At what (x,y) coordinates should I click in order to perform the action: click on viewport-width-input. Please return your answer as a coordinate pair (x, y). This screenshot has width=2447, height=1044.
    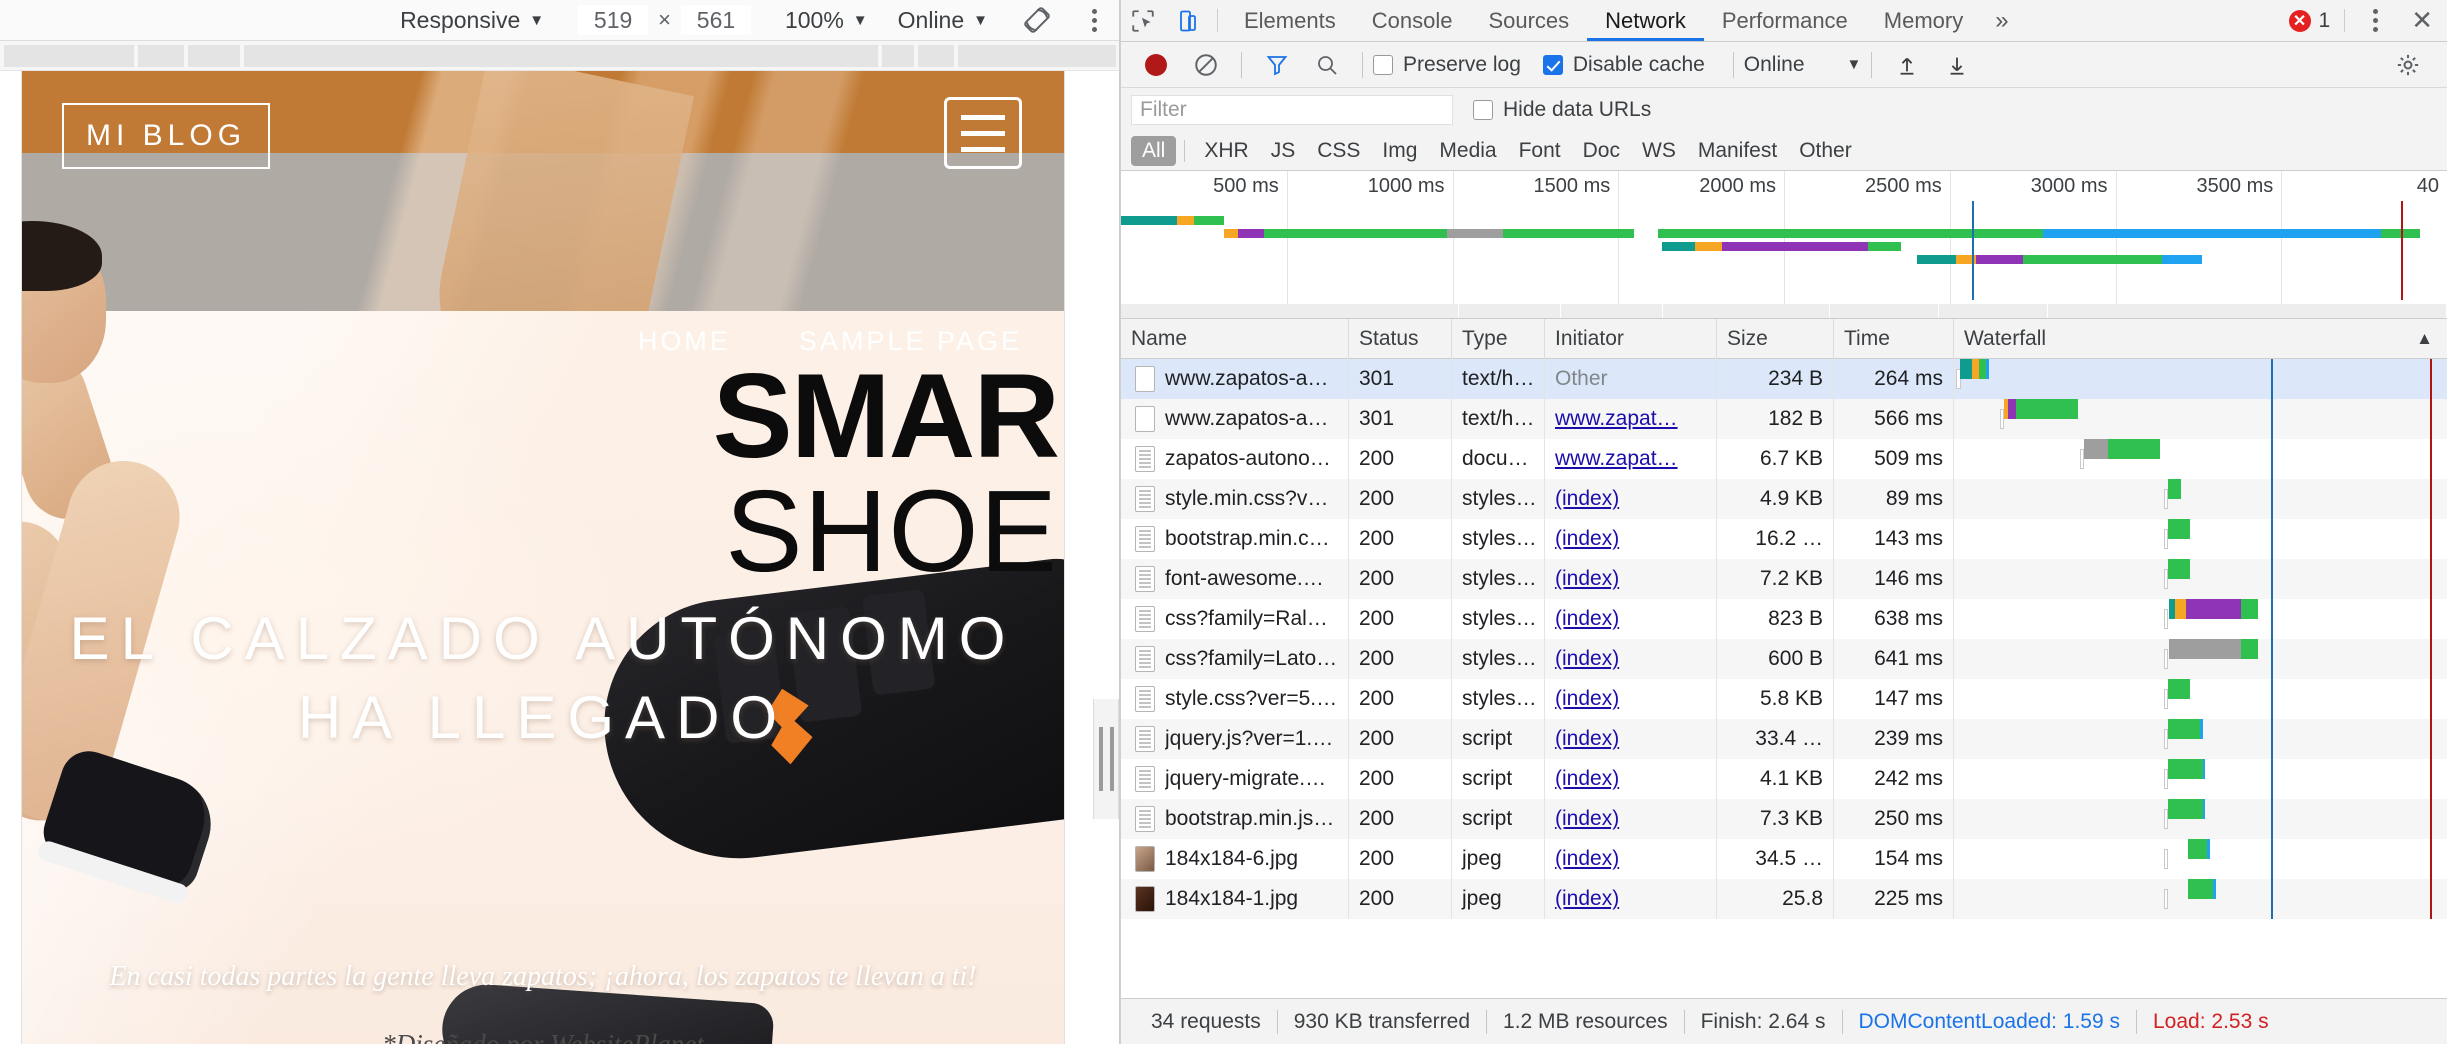
    Looking at the image, I should click on (613, 20).